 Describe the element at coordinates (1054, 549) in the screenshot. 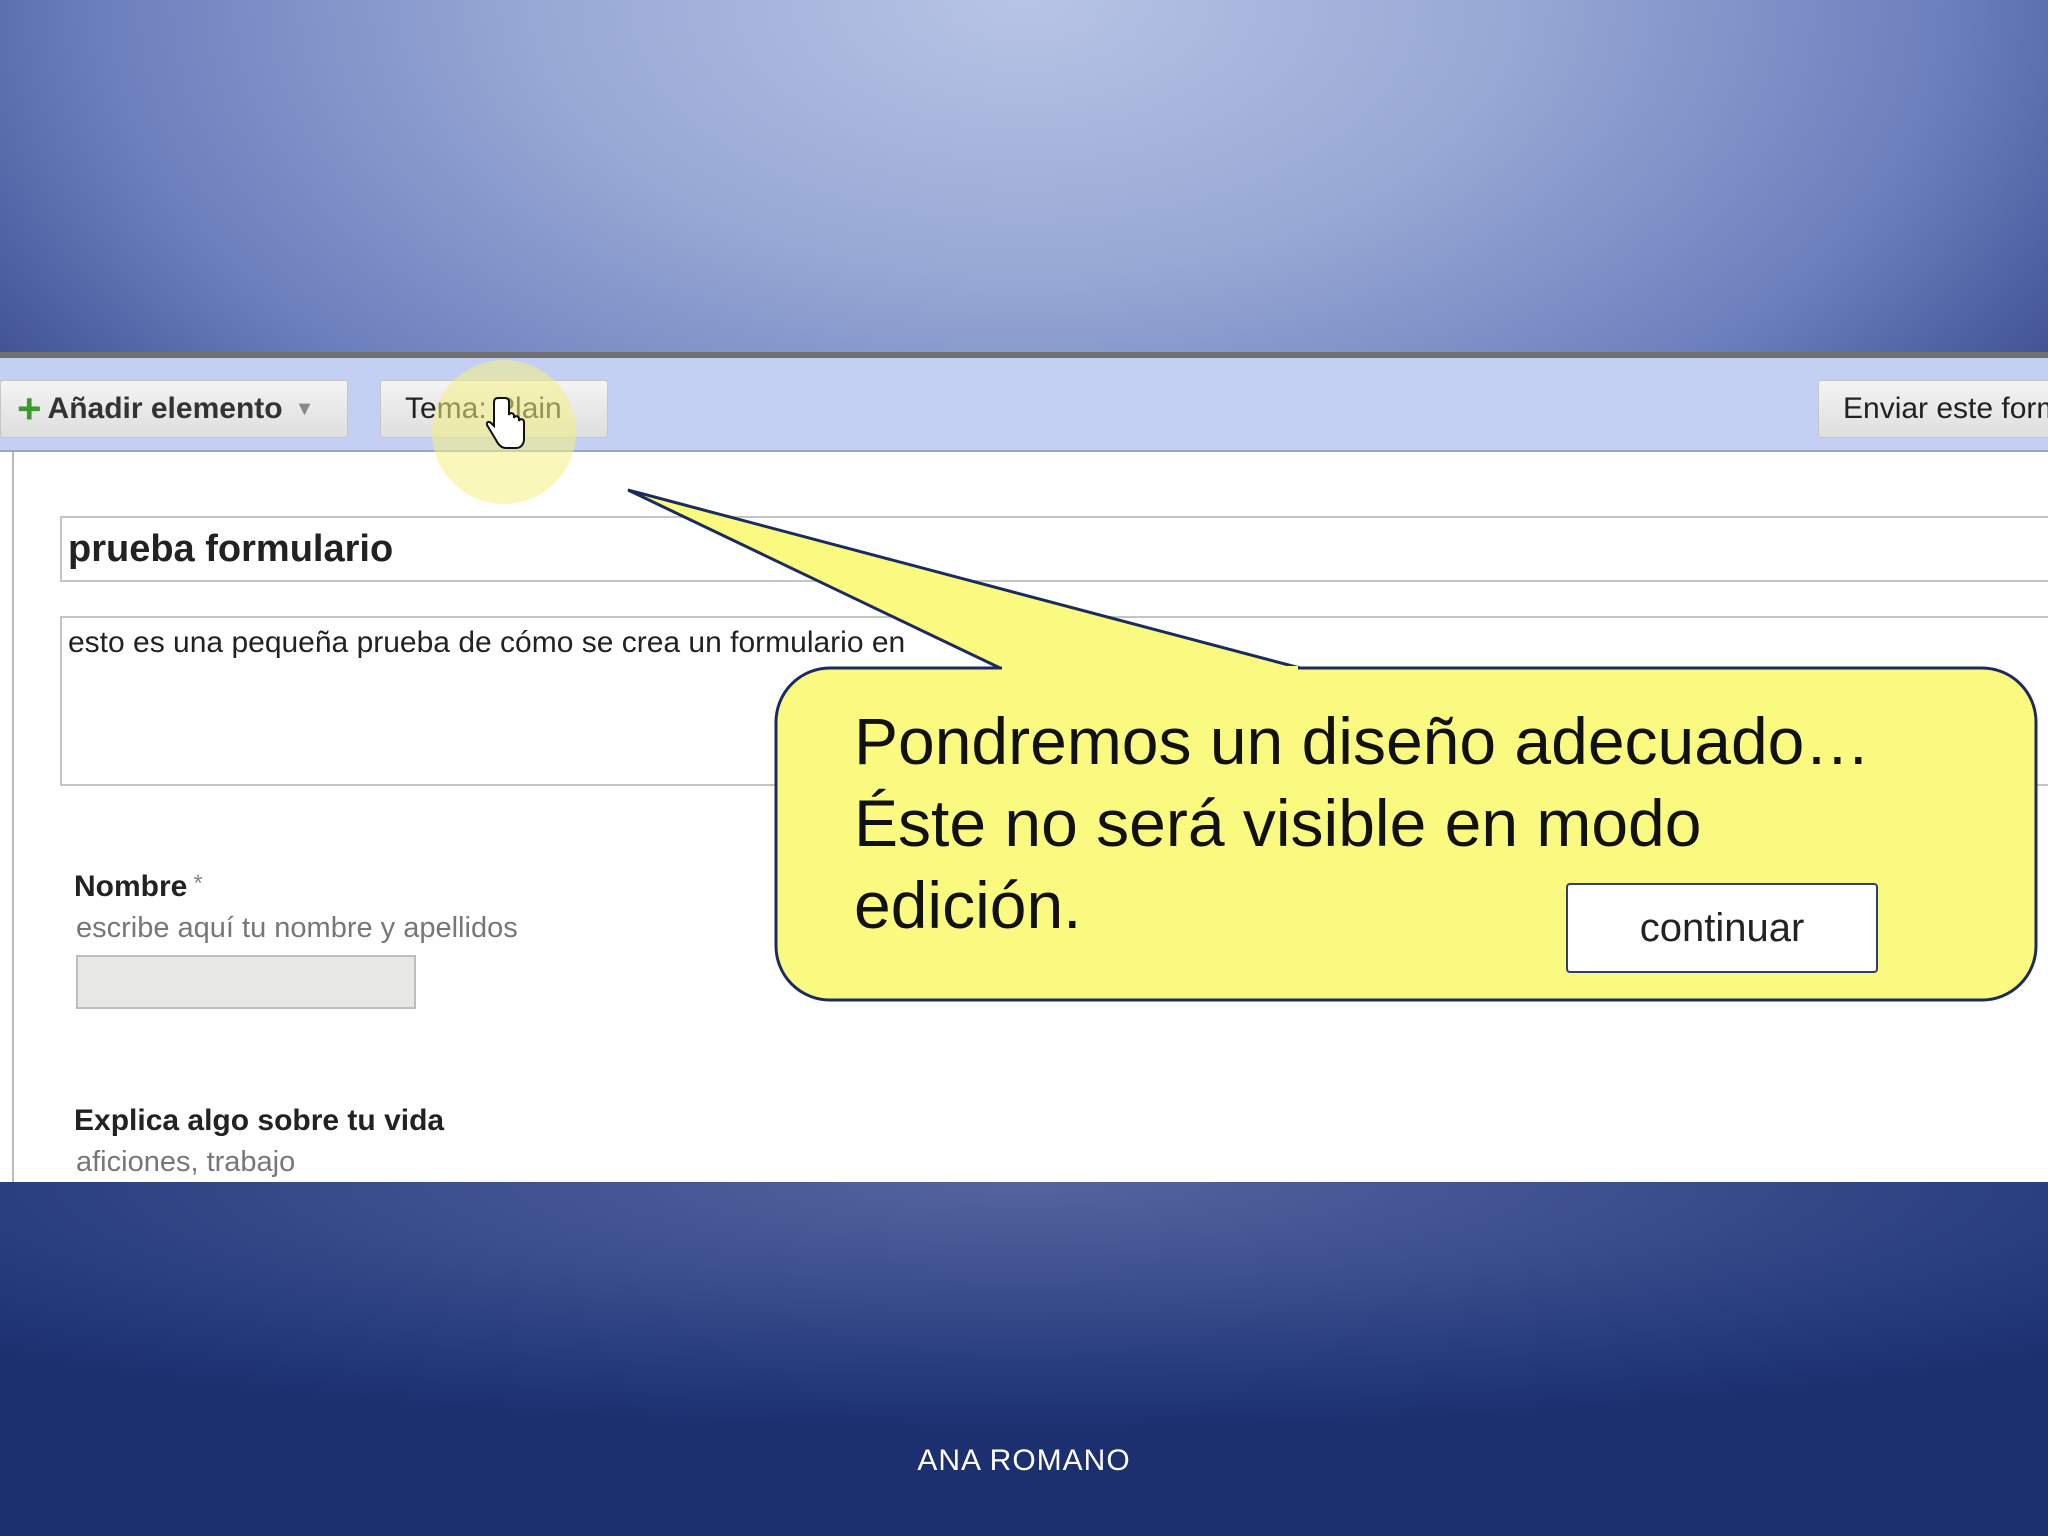

I see `form-title-field: prueba formulario` at that location.